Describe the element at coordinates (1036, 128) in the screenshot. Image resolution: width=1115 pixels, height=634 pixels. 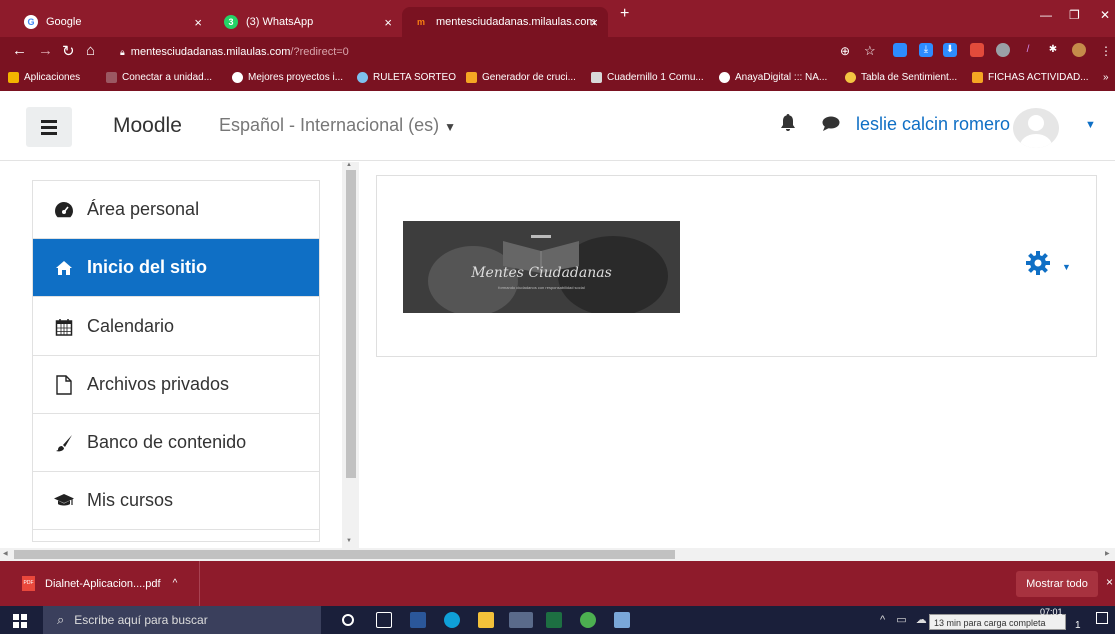
I see `avatar` at that location.